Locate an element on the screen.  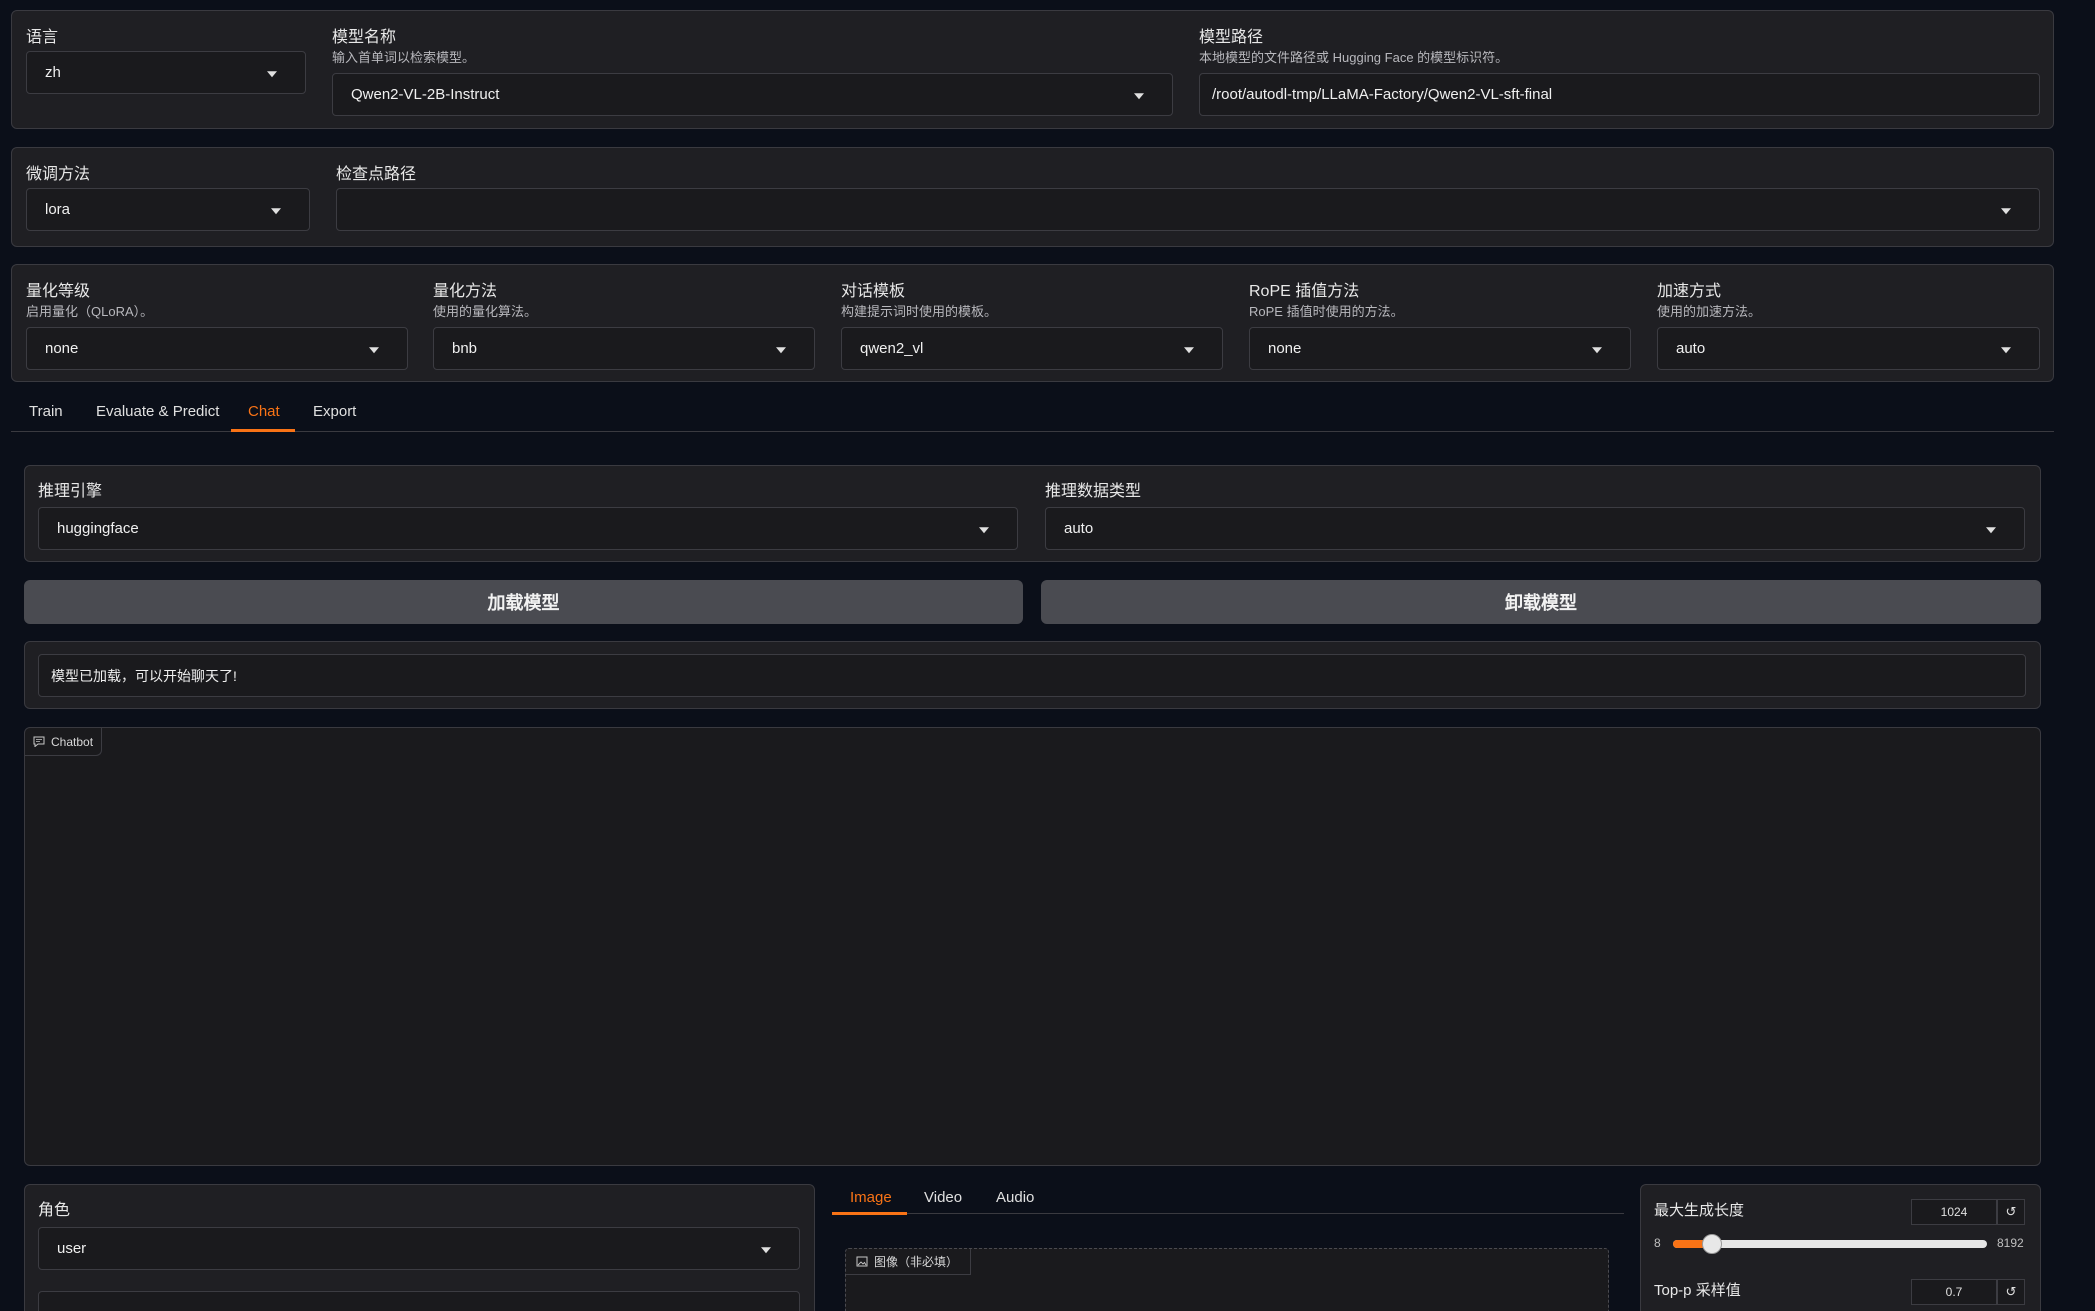
max-new-tokens-max: 8192 is located at coordinates (2010, 1243).